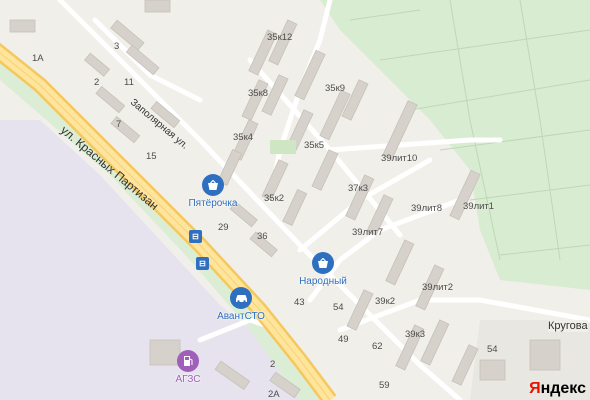  I want to click on house-number: 35к4, so click(243, 137).